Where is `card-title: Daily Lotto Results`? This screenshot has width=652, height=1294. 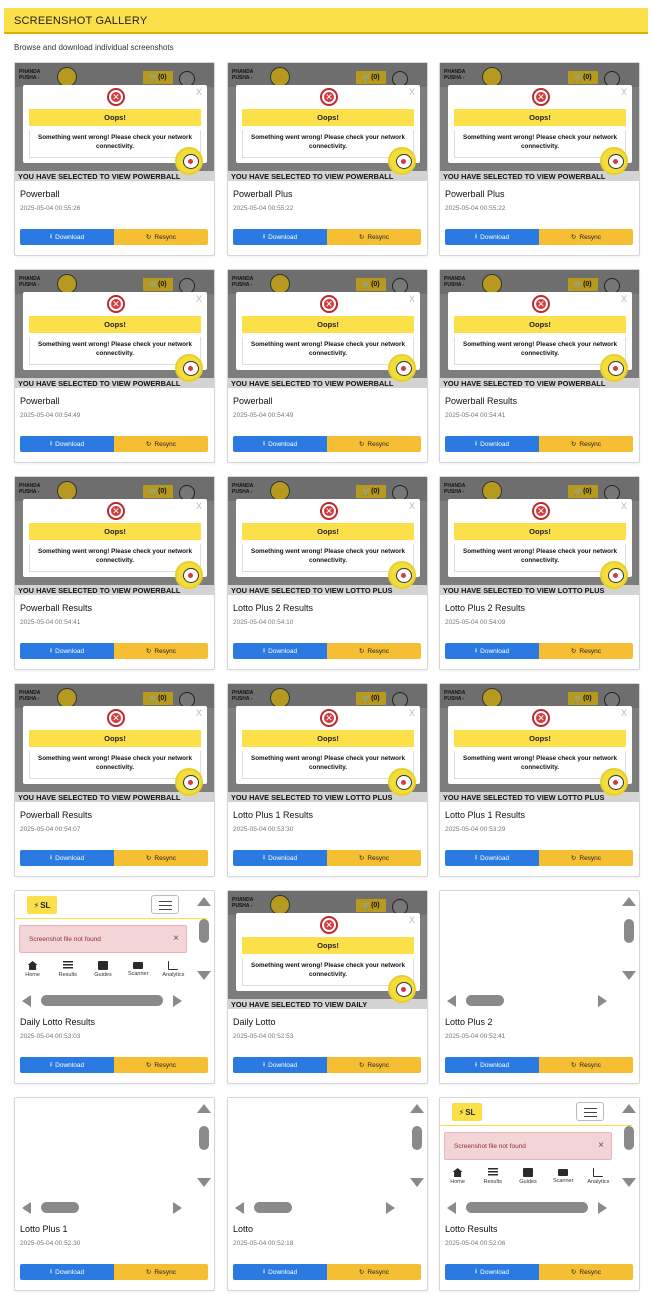
card-title: Daily Lotto Results is located at coordinates (58, 1022).